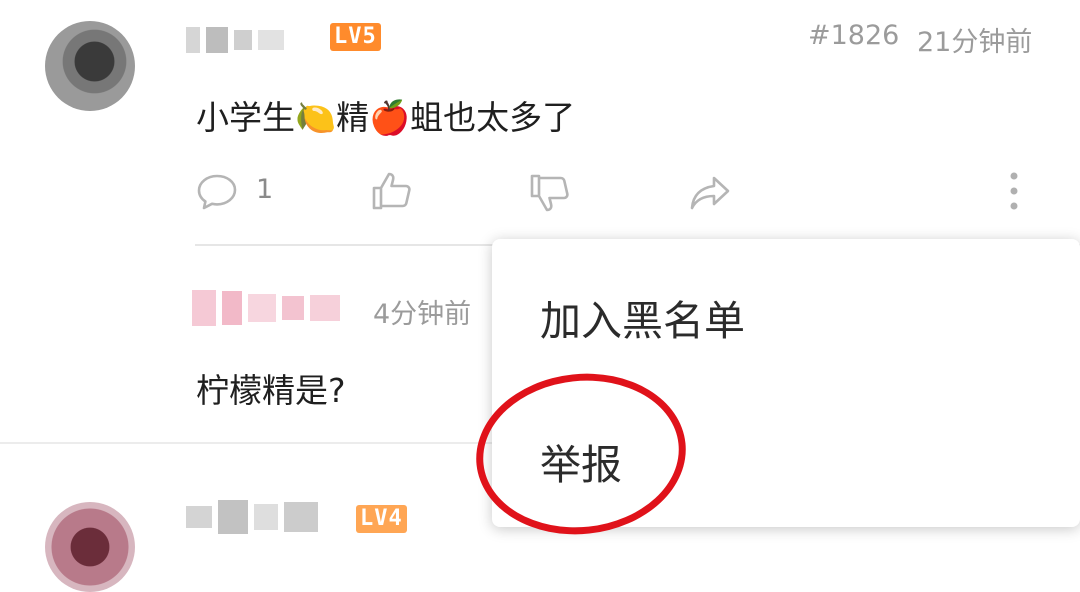 The width and height of the screenshot is (1080, 592). What do you see at coordinates (266, 308) in the screenshot?
I see `reply-username-pixelated` at bounding box center [266, 308].